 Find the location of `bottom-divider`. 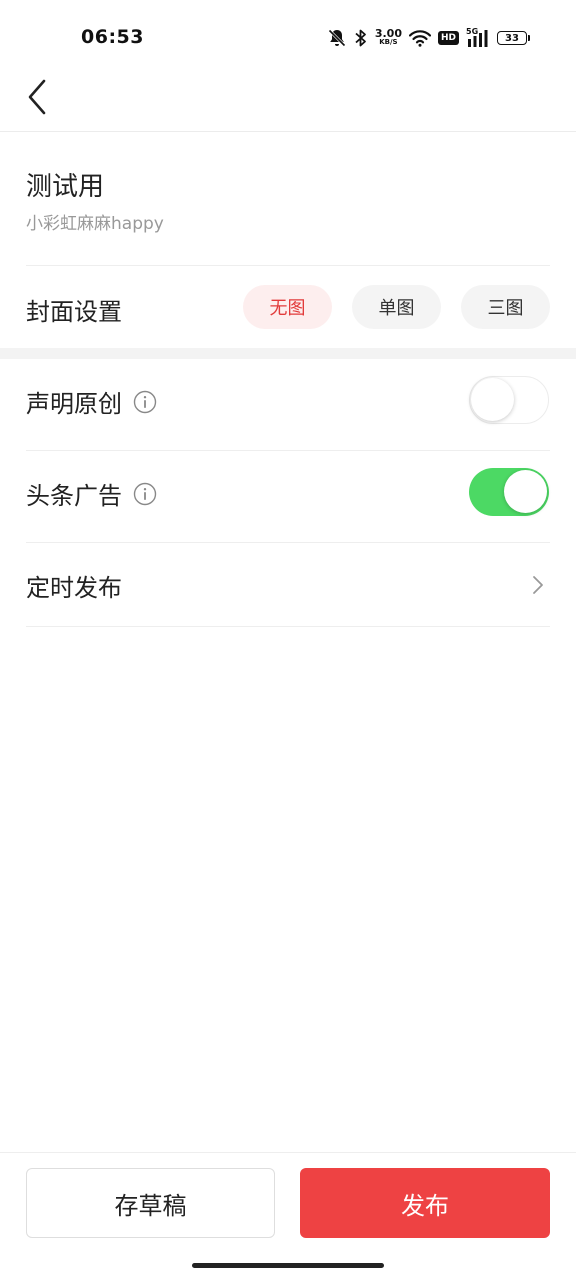

bottom-divider is located at coordinates (288, 1152).